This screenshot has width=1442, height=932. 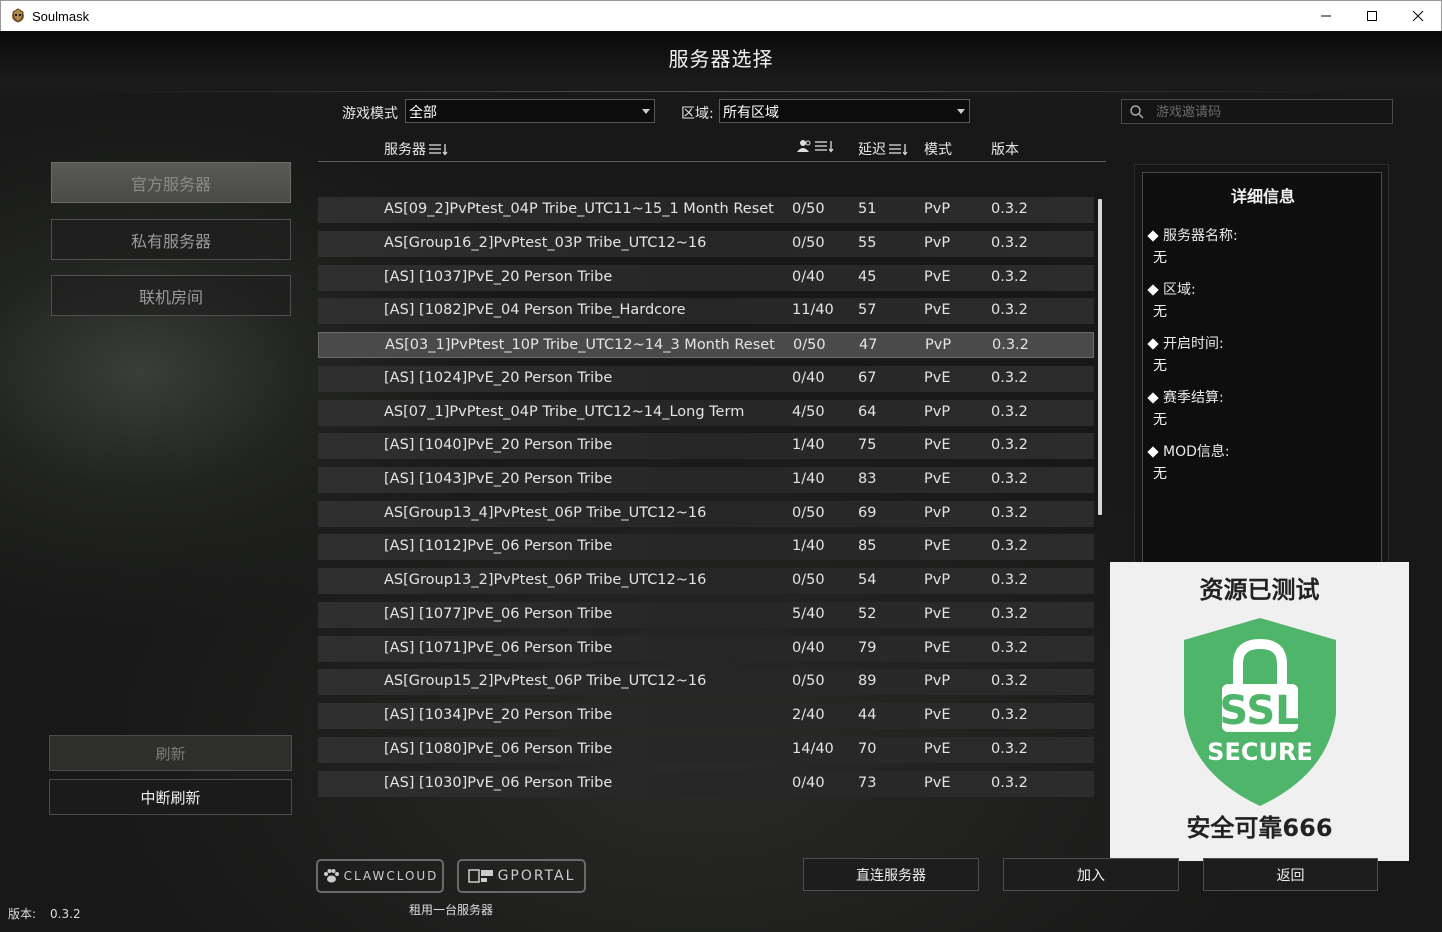 I want to click on official-servers-tab: 官方服务器, so click(x=171, y=182).